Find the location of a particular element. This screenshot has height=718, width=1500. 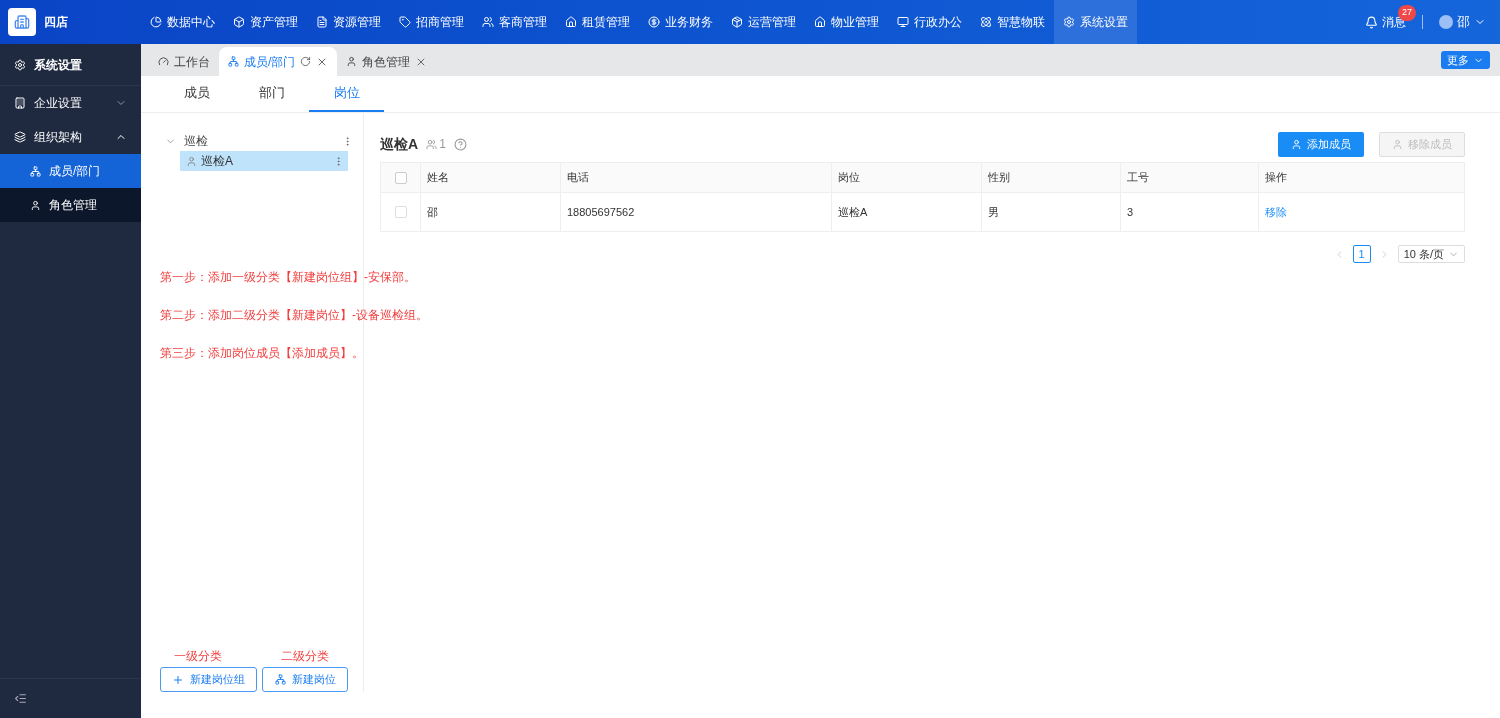

column-header: 工号 is located at coordinates (1138, 178).